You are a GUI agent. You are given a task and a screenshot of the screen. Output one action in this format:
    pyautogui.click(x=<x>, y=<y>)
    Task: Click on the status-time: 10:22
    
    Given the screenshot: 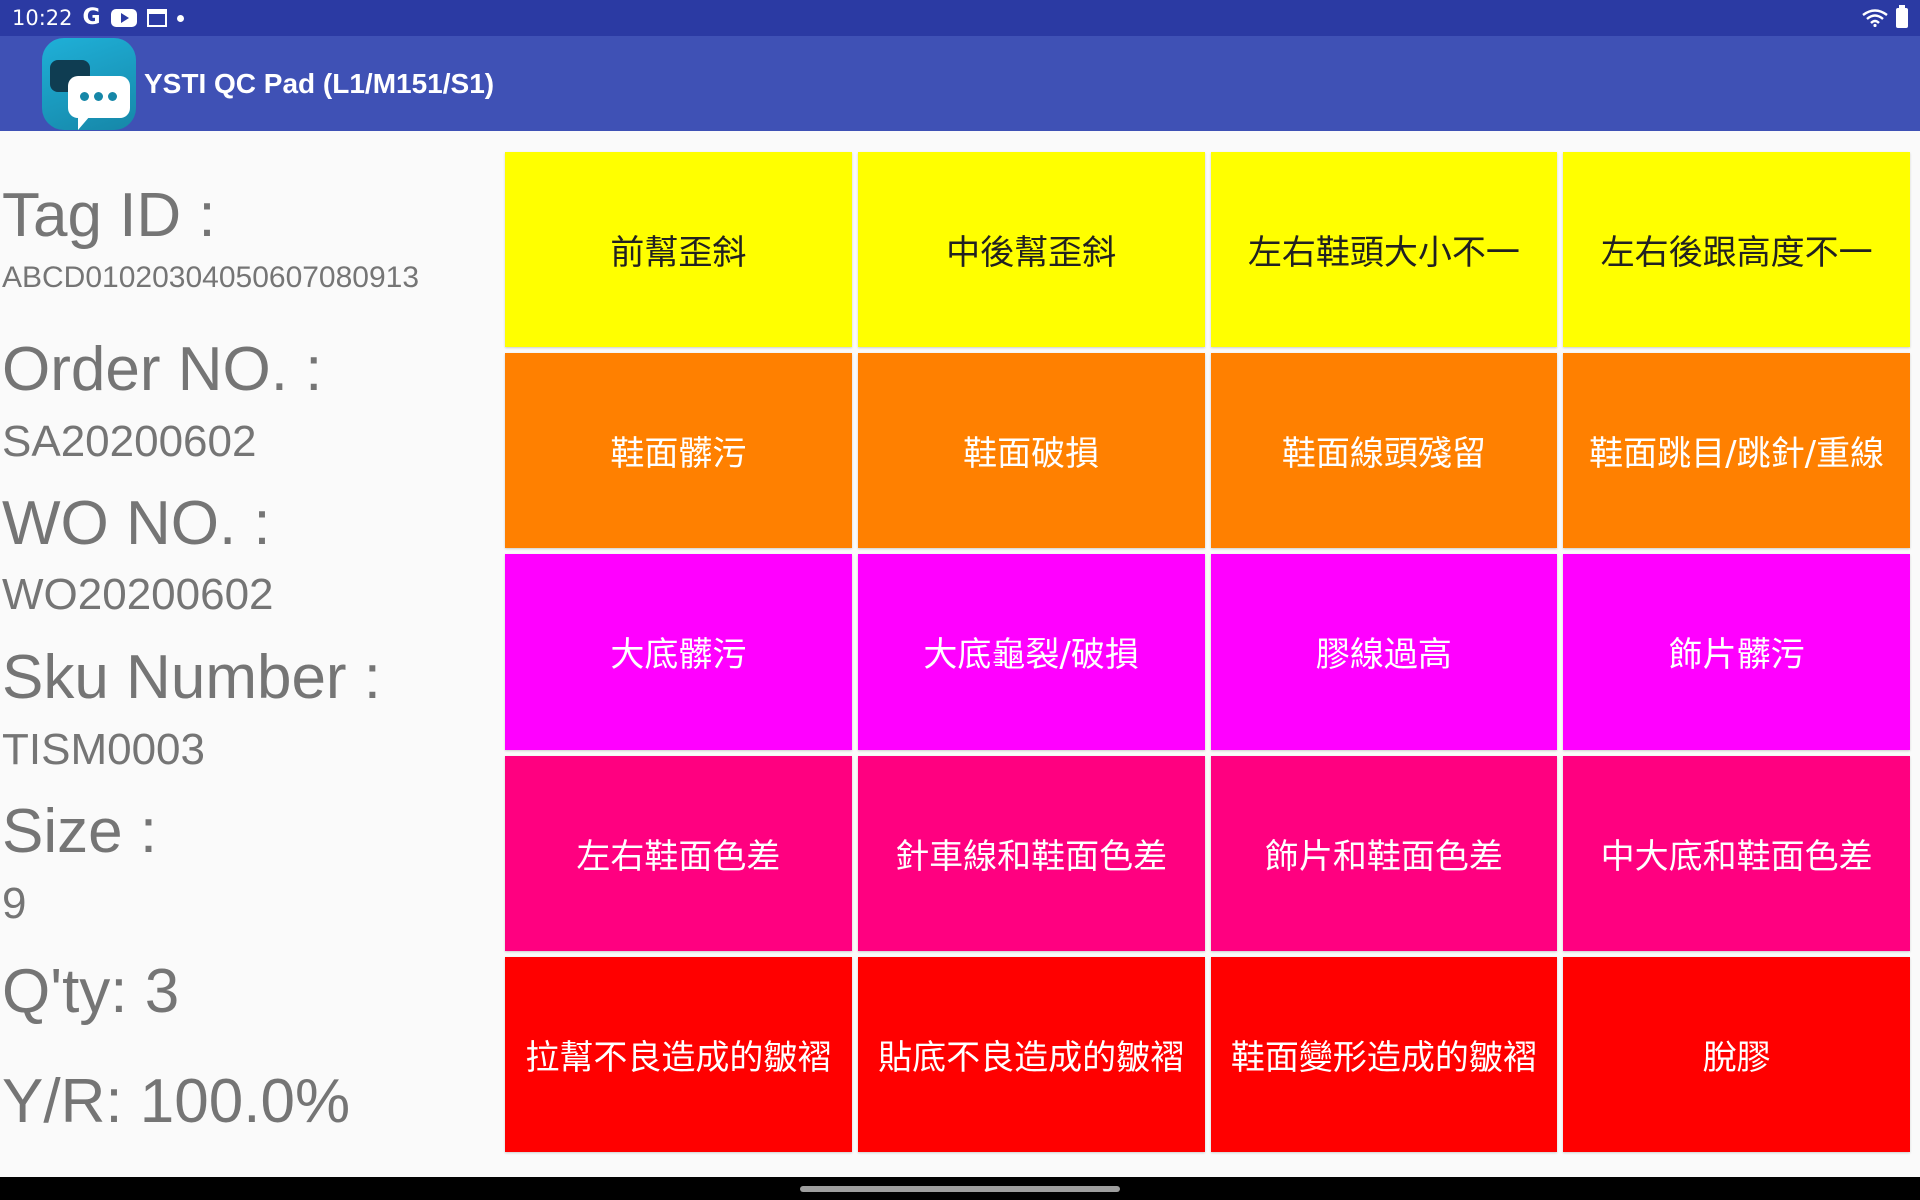 What is the action you would take?
    pyautogui.click(x=42, y=18)
    